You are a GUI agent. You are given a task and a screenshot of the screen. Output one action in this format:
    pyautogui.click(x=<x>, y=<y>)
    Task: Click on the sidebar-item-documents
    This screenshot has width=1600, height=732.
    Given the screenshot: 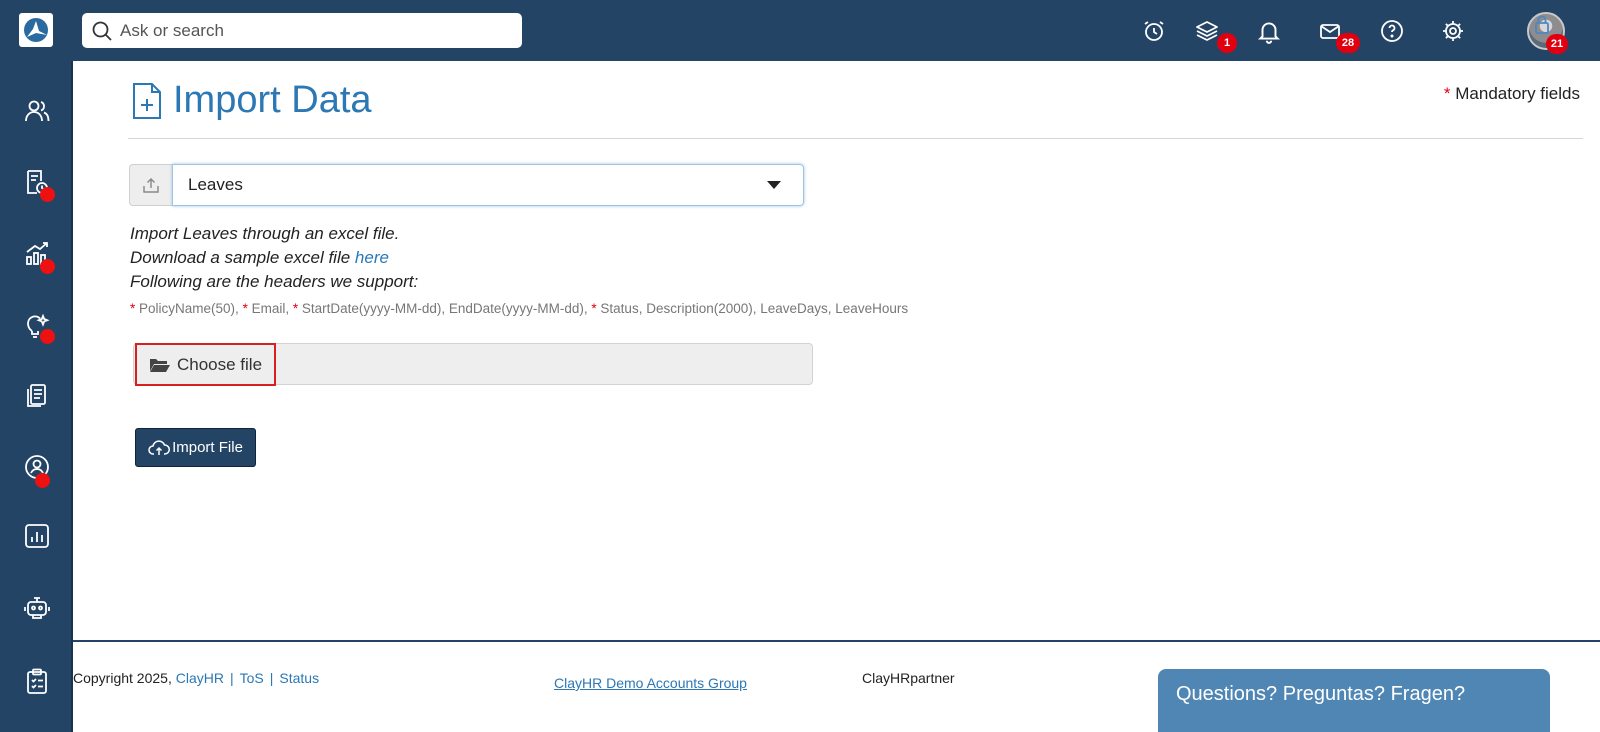 What is the action you would take?
    pyautogui.click(x=37, y=396)
    